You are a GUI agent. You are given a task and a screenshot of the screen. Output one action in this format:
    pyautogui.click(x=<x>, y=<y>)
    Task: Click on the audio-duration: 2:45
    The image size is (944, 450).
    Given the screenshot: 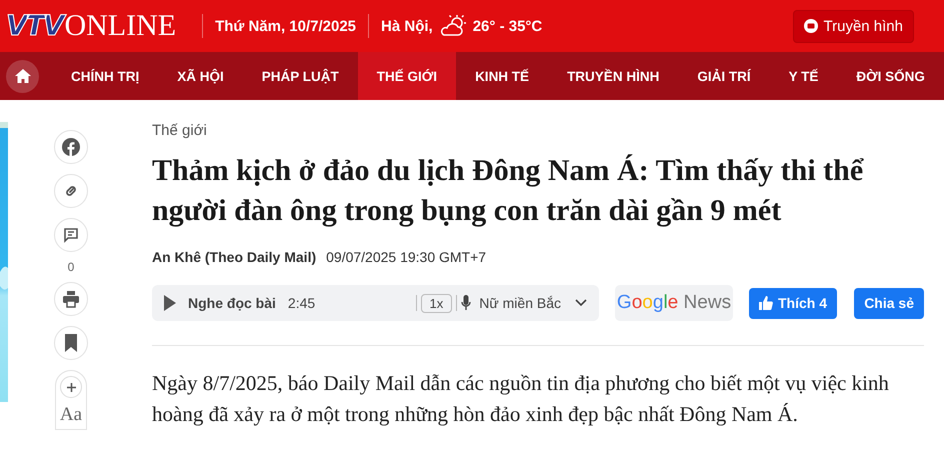 What is the action you would take?
    pyautogui.click(x=302, y=303)
    